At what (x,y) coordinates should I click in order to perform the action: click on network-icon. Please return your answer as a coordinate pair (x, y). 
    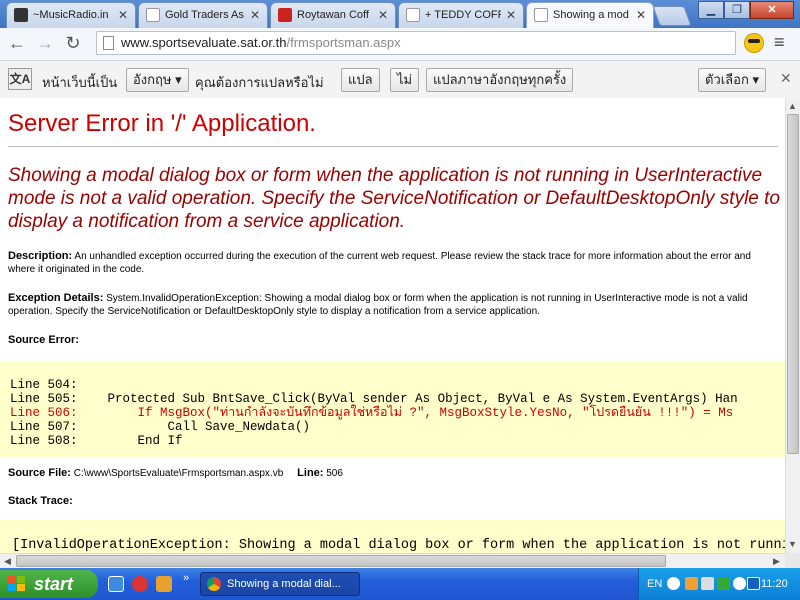
    Looking at the image, I should click on (723, 583).